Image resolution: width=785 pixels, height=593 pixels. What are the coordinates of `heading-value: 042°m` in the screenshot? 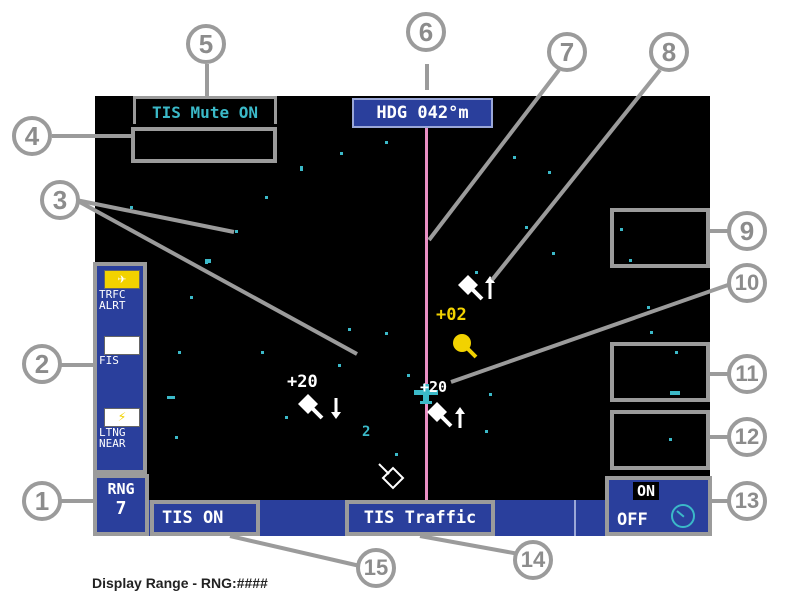 It's located at (443, 113).